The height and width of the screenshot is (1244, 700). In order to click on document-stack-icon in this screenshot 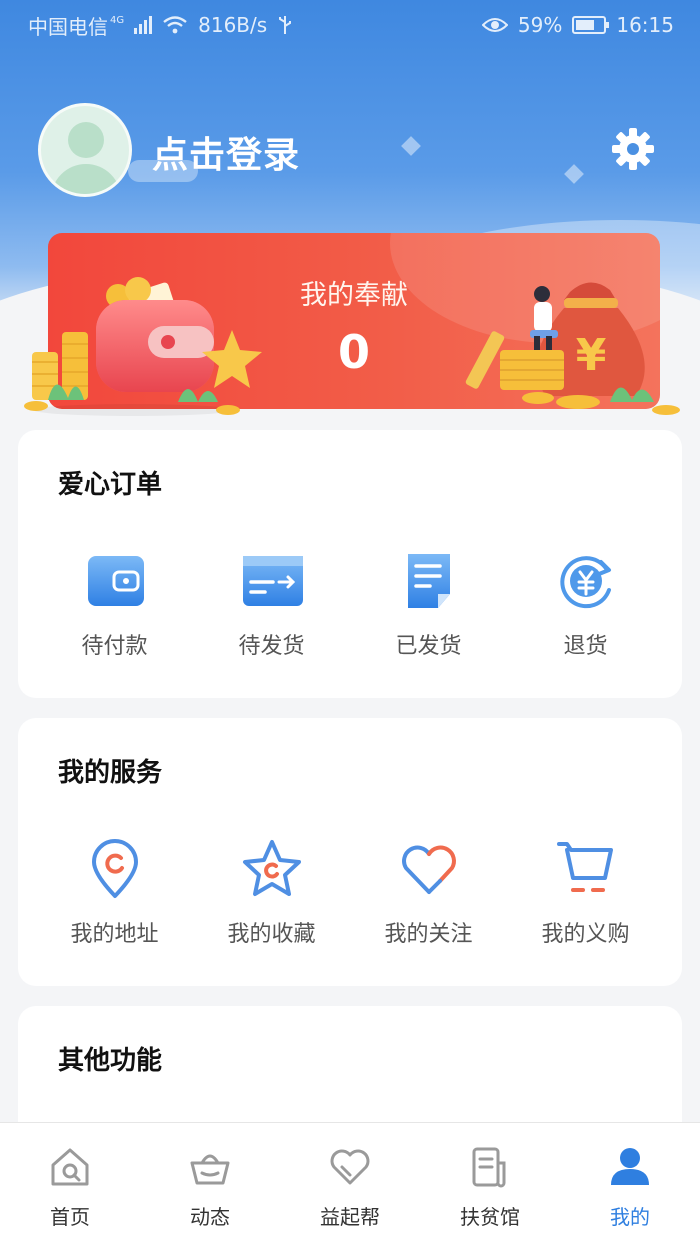, I will do `click(489, 1167)`.